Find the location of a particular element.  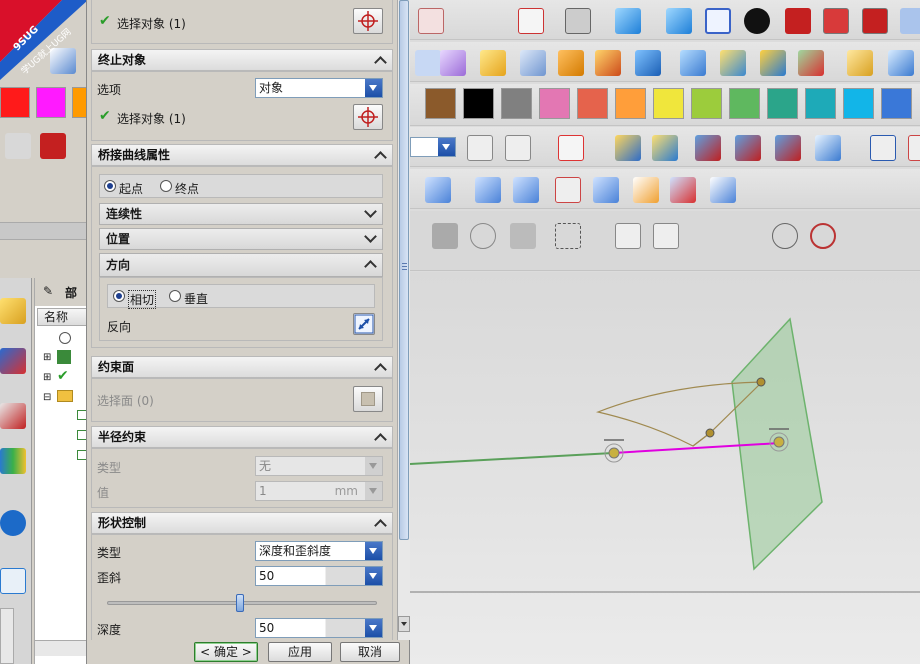

rotate-icon is located at coordinates (483, 236).